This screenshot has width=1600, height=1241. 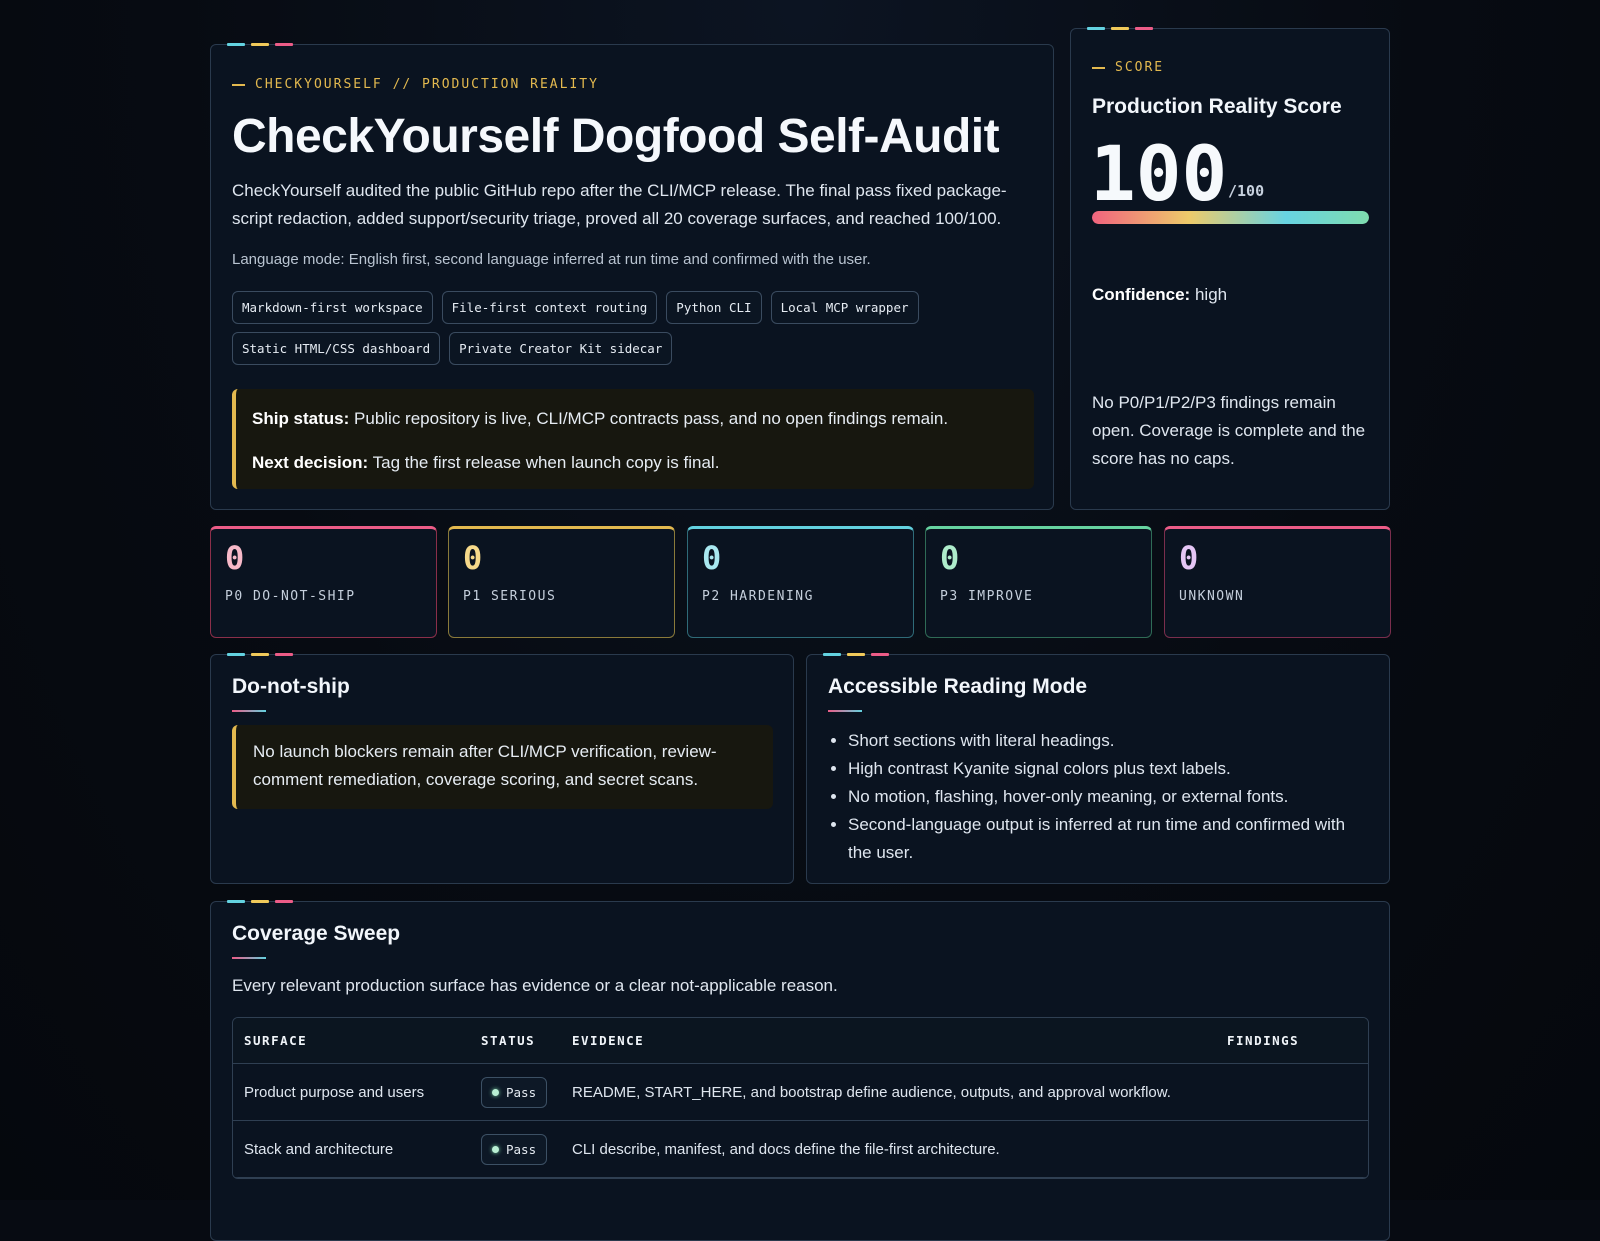 What do you see at coordinates (1141, 294) in the screenshot?
I see `confidence-label: Confidence:` at bounding box center [1141, 294].